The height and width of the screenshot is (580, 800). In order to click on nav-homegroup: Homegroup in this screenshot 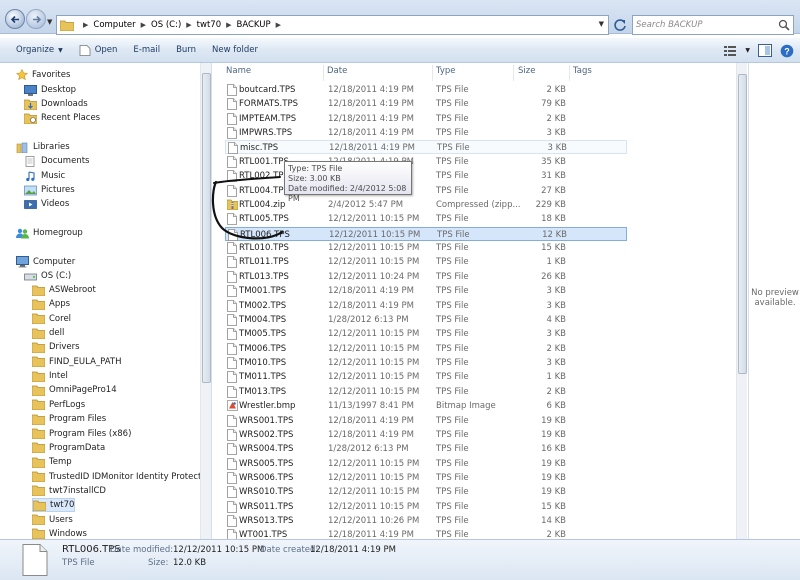, I will do `click(49, 233)`.